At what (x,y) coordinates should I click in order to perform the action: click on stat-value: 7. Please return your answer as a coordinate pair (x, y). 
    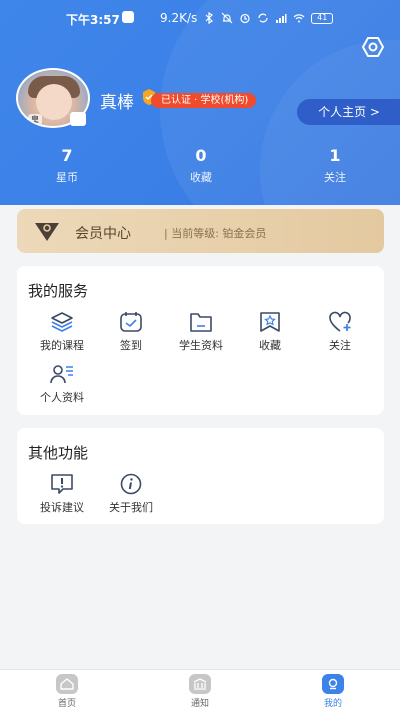
    Looking at the image, I should click on (67, 155).